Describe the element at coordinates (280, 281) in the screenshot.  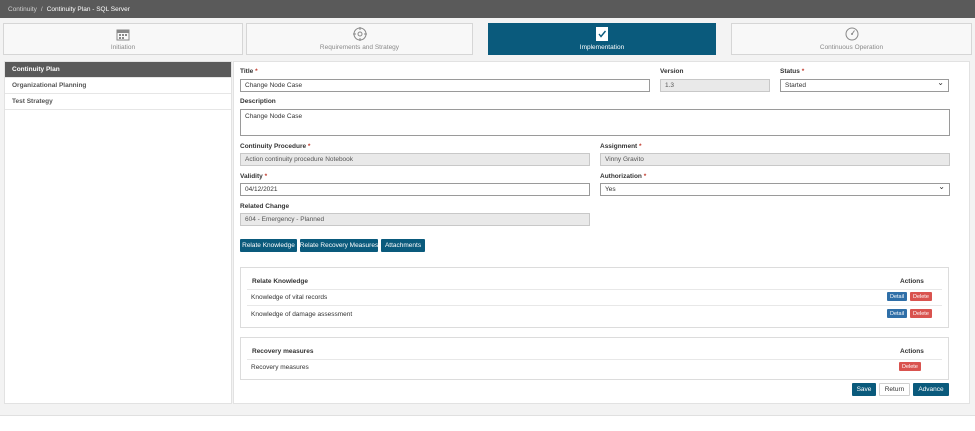
I see `knowledge-panel-header: Relate Knowledge` at that location.